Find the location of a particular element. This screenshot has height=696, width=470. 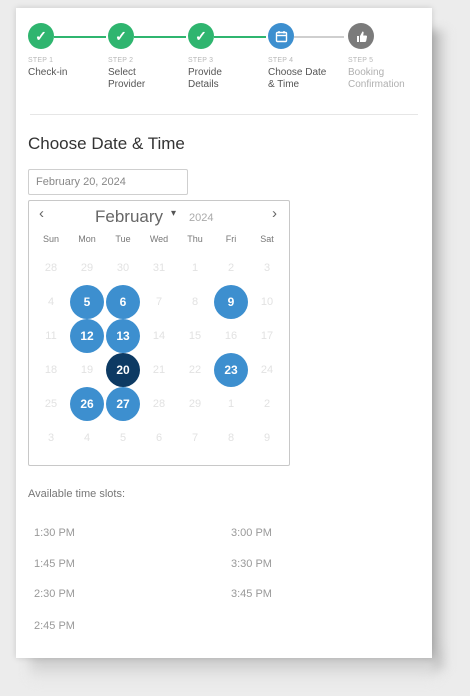

calendar-day: 14 is located at coordinates (159, 336).